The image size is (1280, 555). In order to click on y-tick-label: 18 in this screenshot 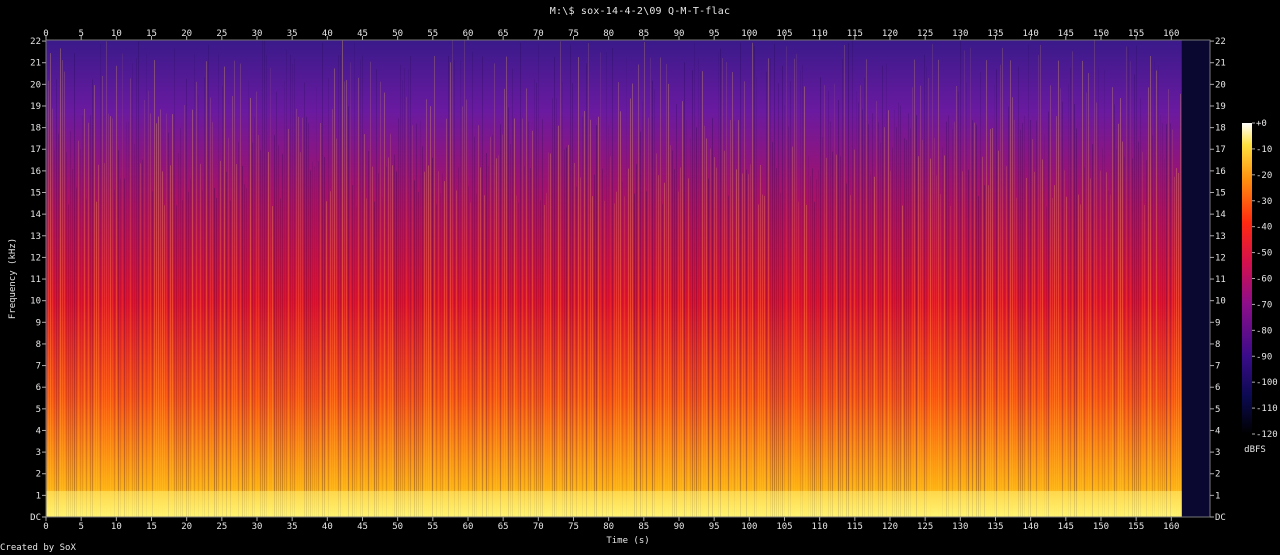, I will do `click(1220, 129)`.